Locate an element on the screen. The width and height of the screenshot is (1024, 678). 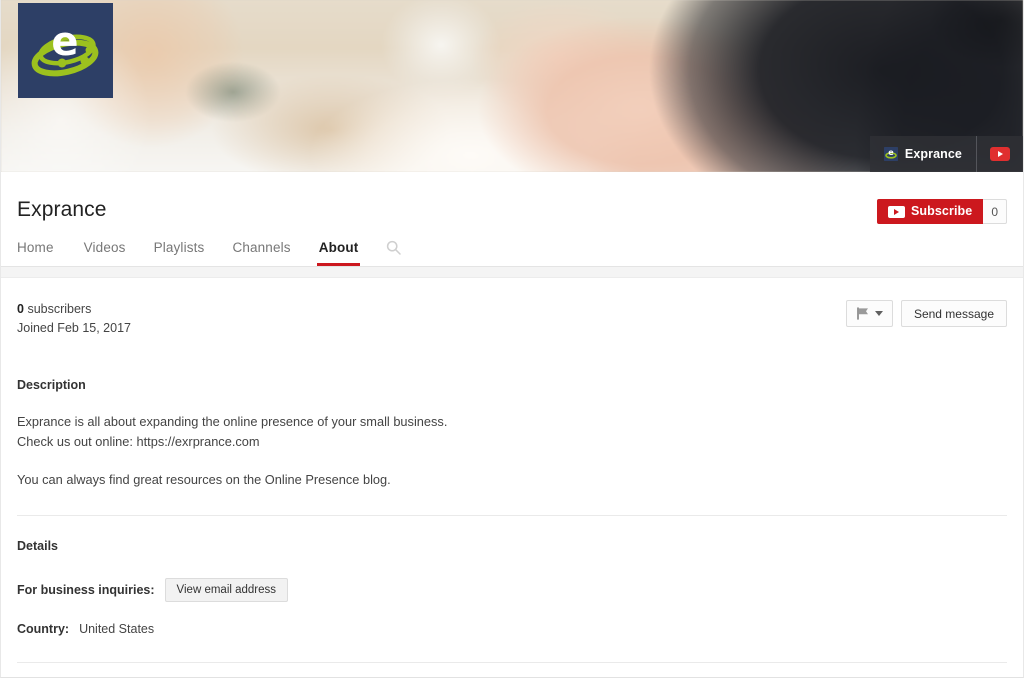
business-inquiries-label: For business inquiries: is located at coordinates (86, 589).